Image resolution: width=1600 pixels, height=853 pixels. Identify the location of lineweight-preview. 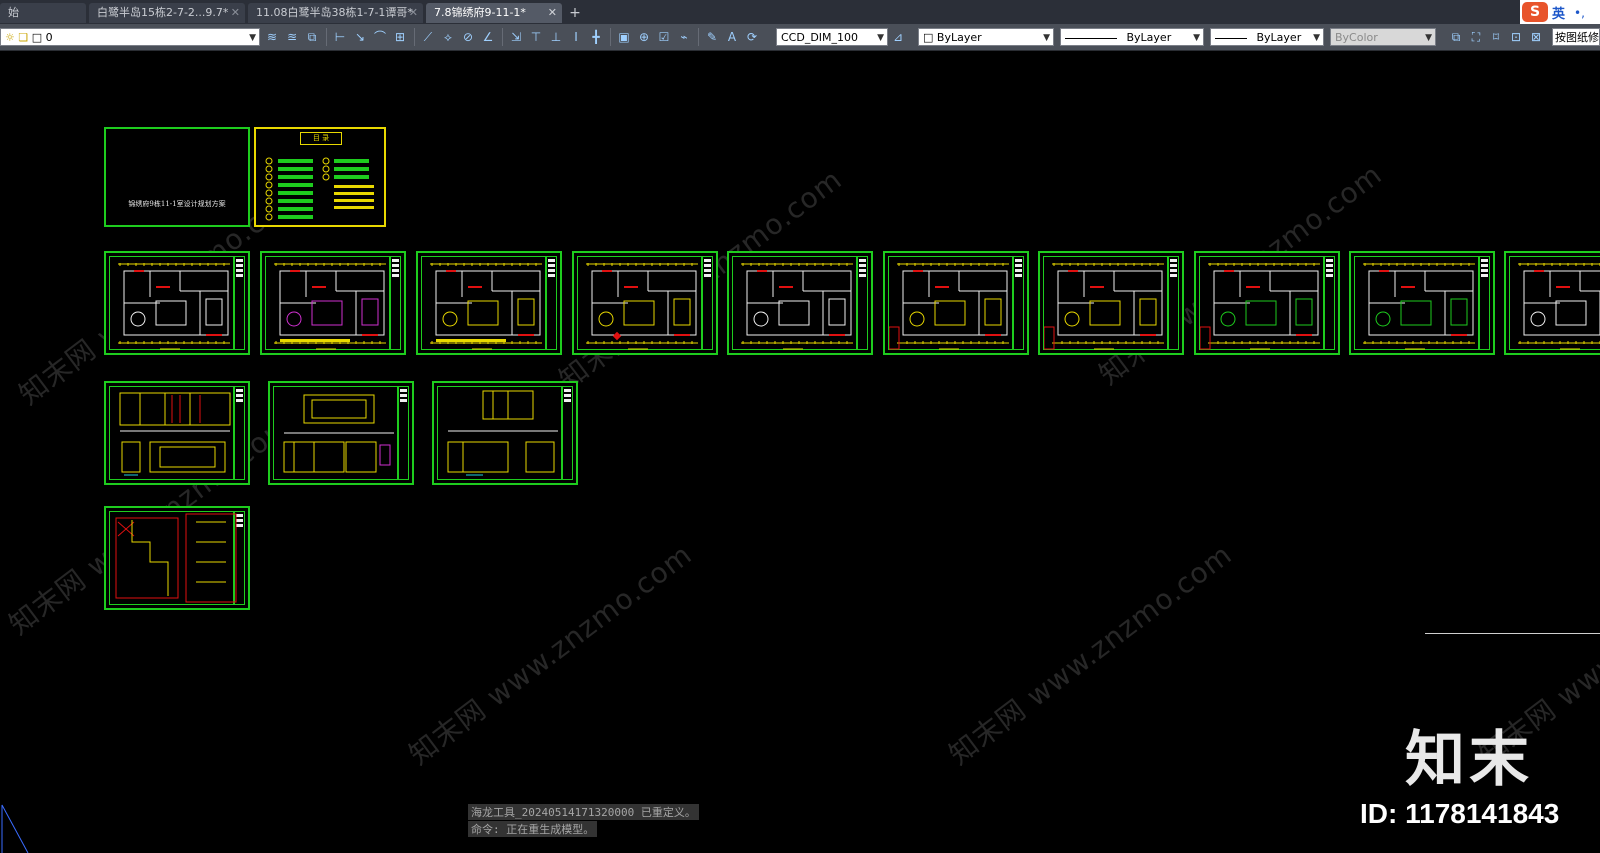
(1231, 38).